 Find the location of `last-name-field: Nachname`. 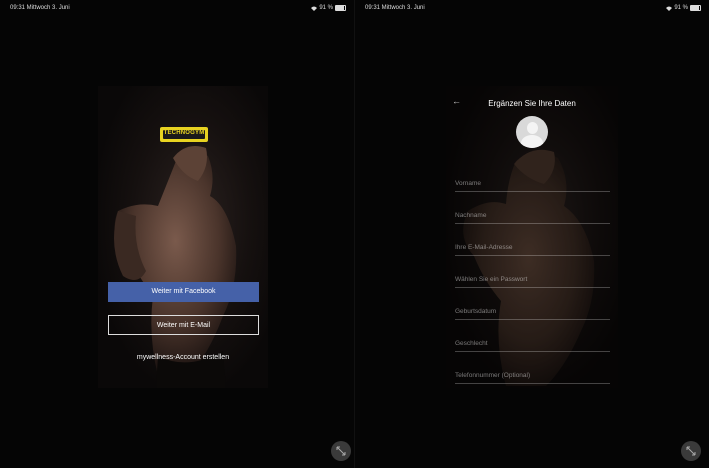

last-name-field: Nachname is located at coordinates (532, 214).